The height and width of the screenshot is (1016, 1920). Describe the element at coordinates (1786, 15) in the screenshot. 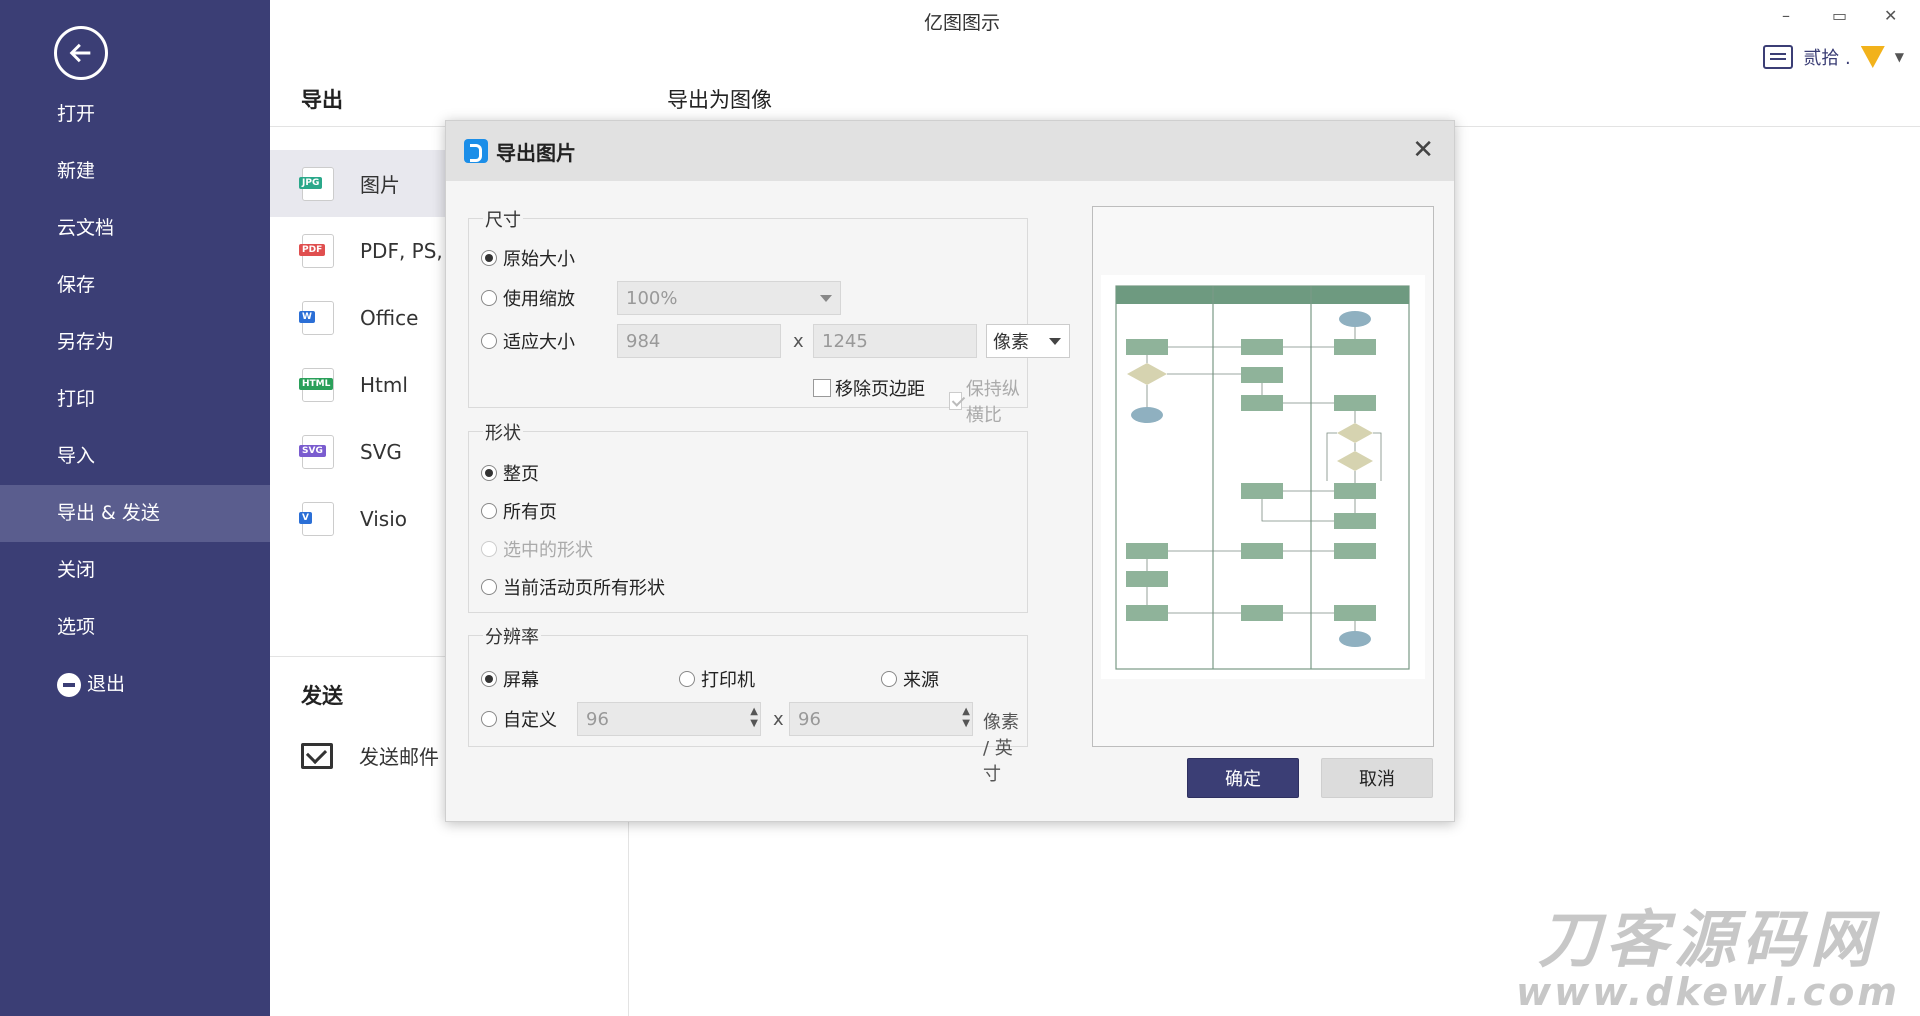

I see `minimize-button: –` at that location.